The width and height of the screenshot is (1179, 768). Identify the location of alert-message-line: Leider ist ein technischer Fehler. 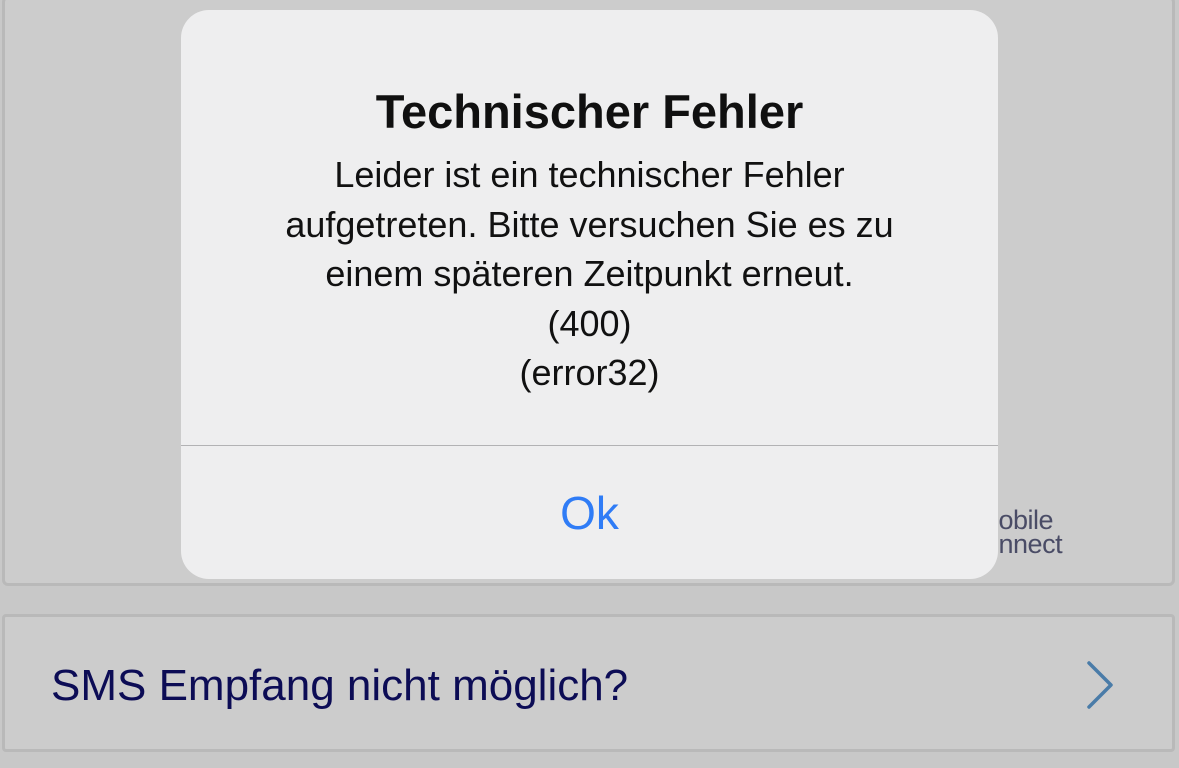
(589, 174).